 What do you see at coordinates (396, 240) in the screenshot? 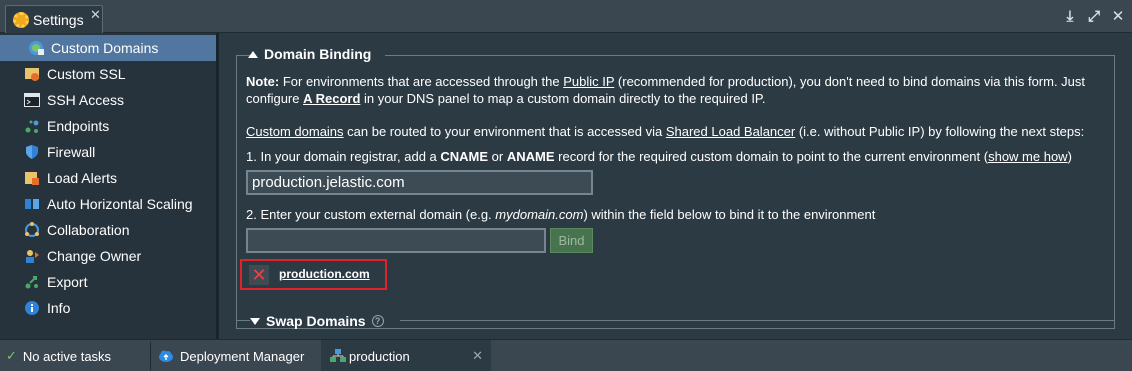
I see `custom-domain-input` at bounding box center [396, 240].